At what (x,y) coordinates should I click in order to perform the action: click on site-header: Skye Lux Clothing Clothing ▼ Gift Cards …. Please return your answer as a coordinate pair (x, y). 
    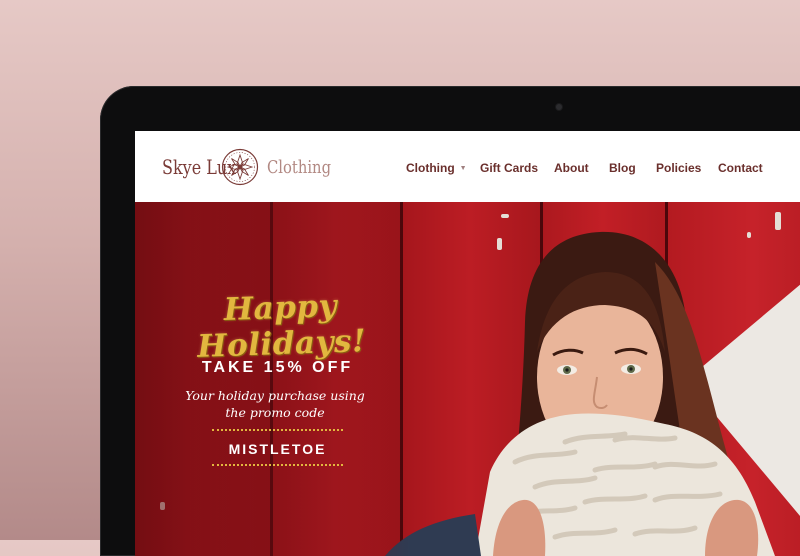
    Looking at the image, I should click on (467, 166).